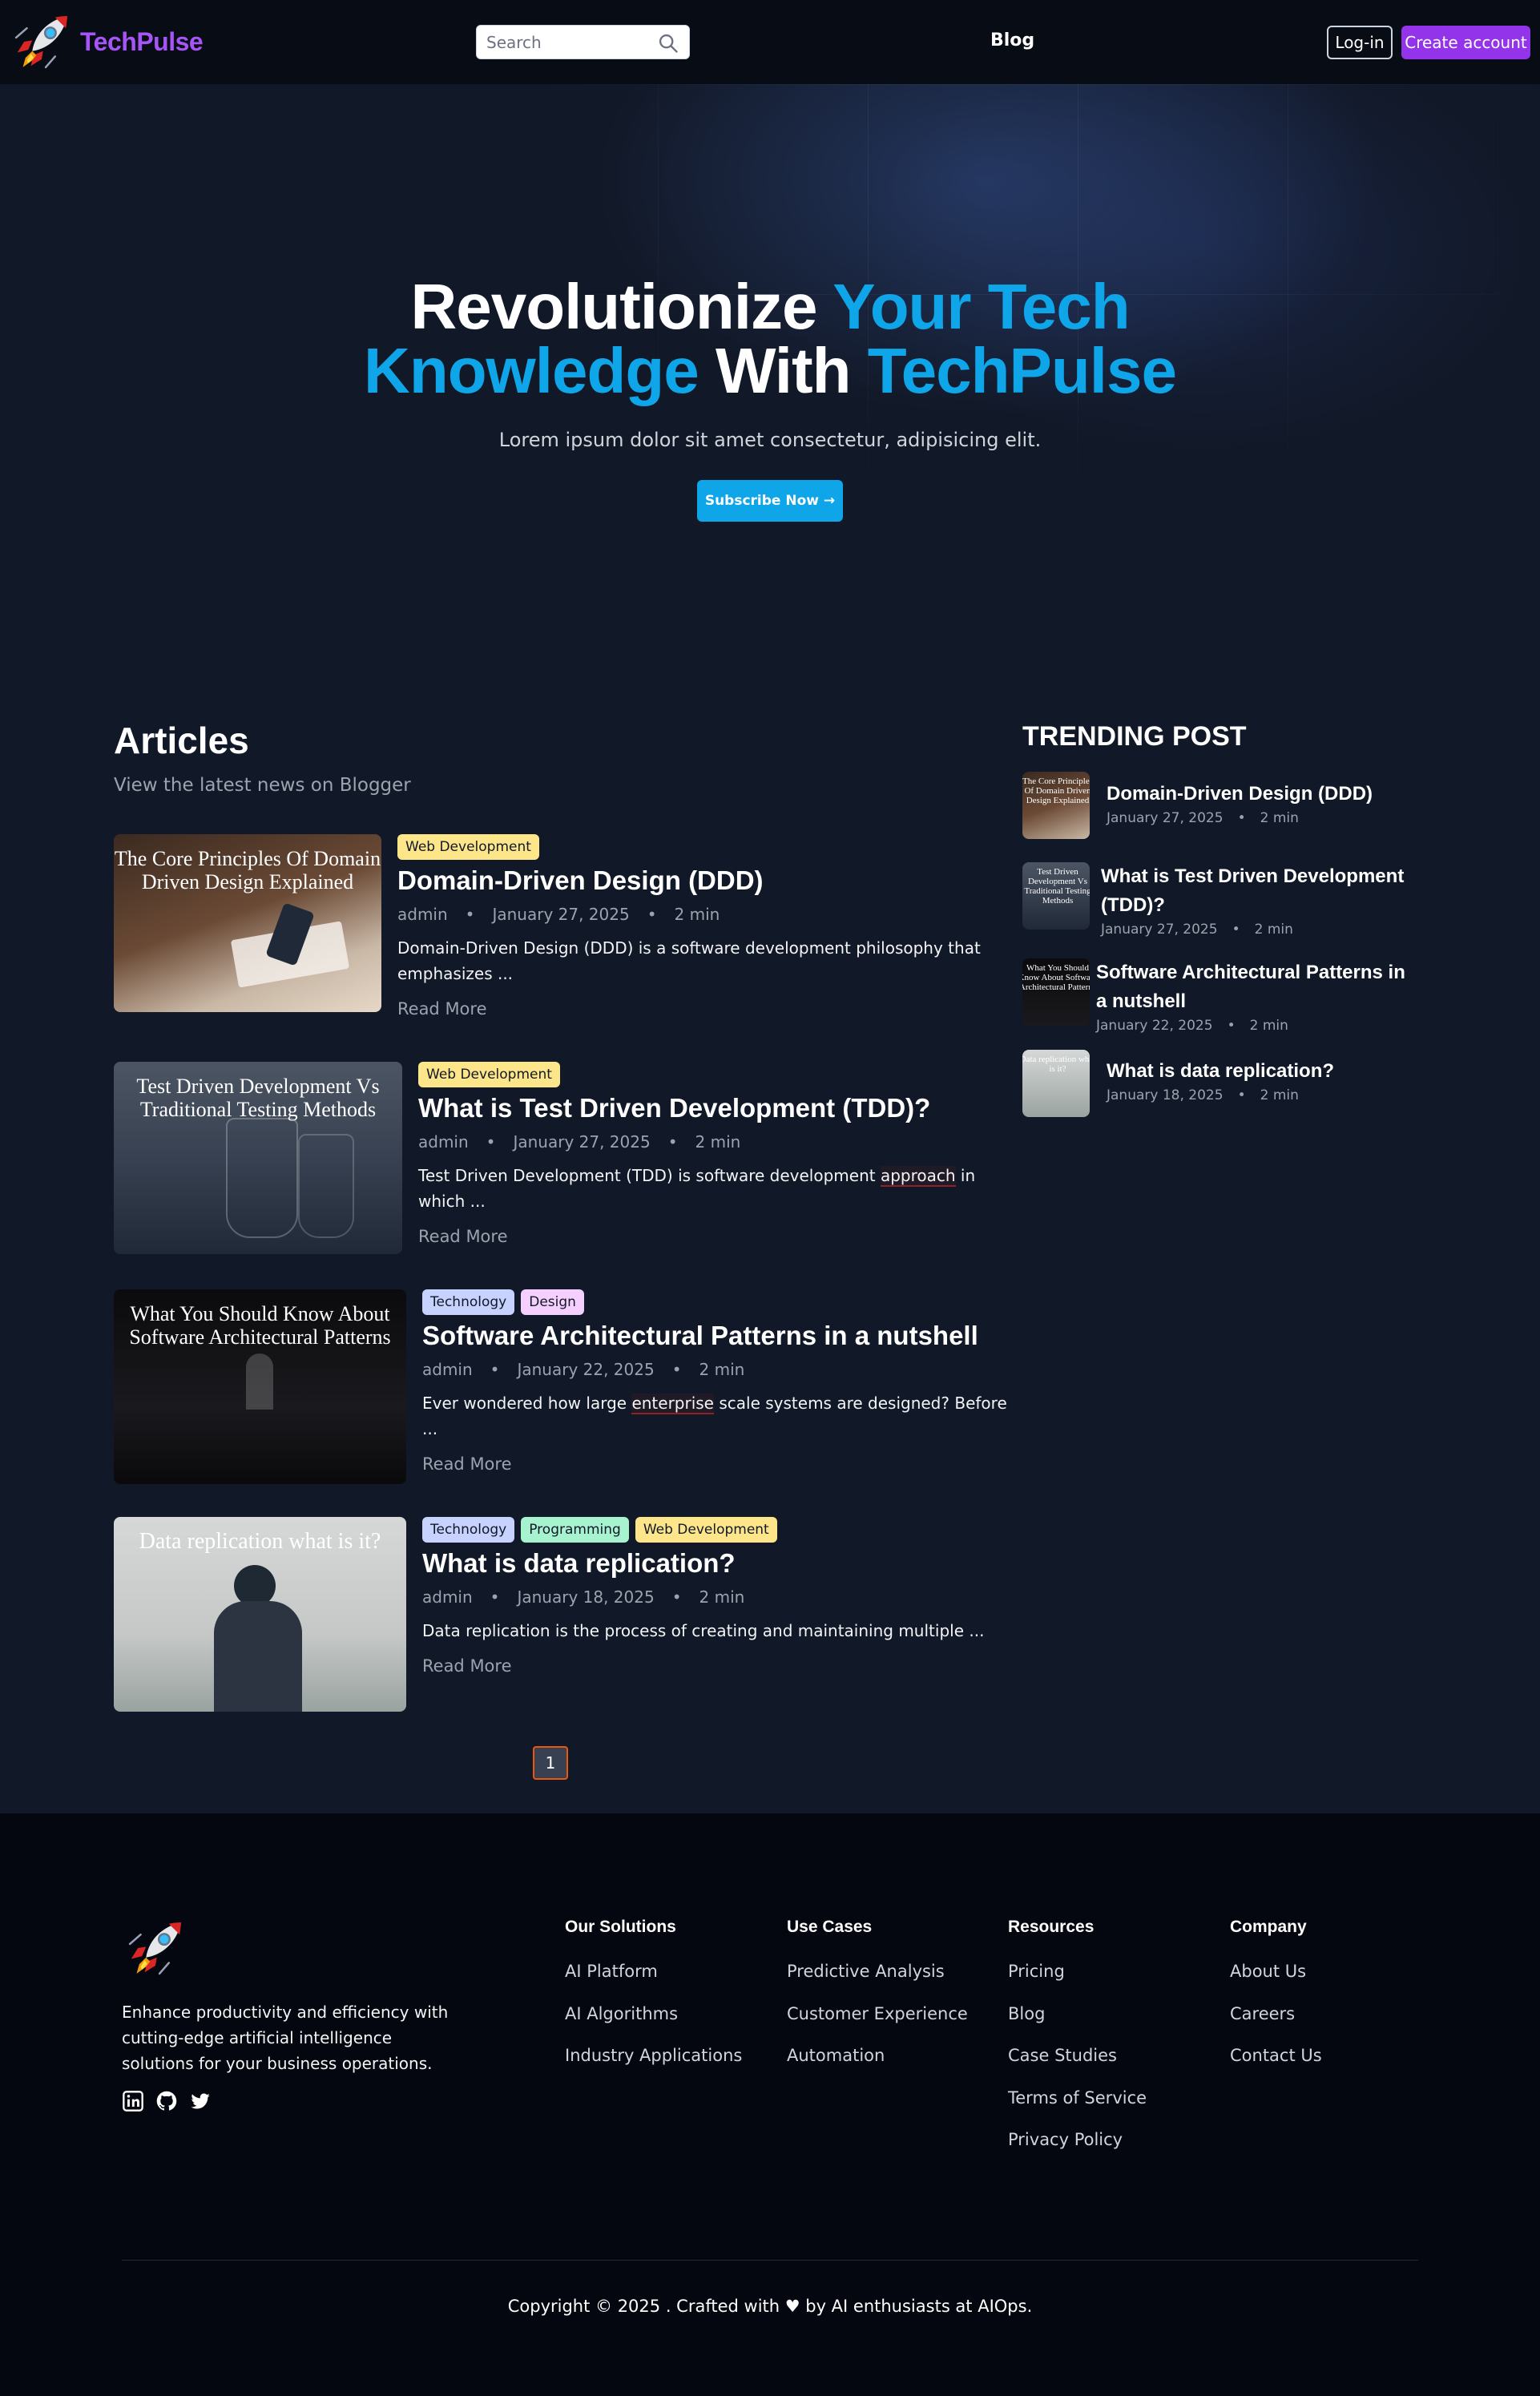 Image resolution: width=1540 pixels, height=2396 pixels. What do you see at coordinates (707, 1075) in the screenshot?
I see `tag-list: Web Development` at bounding box center [707, 1075].